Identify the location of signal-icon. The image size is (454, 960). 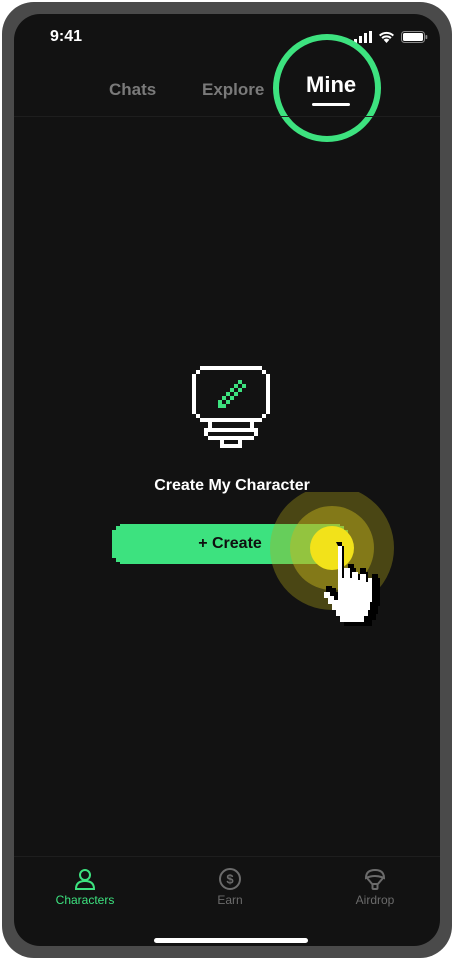
(363, 37).